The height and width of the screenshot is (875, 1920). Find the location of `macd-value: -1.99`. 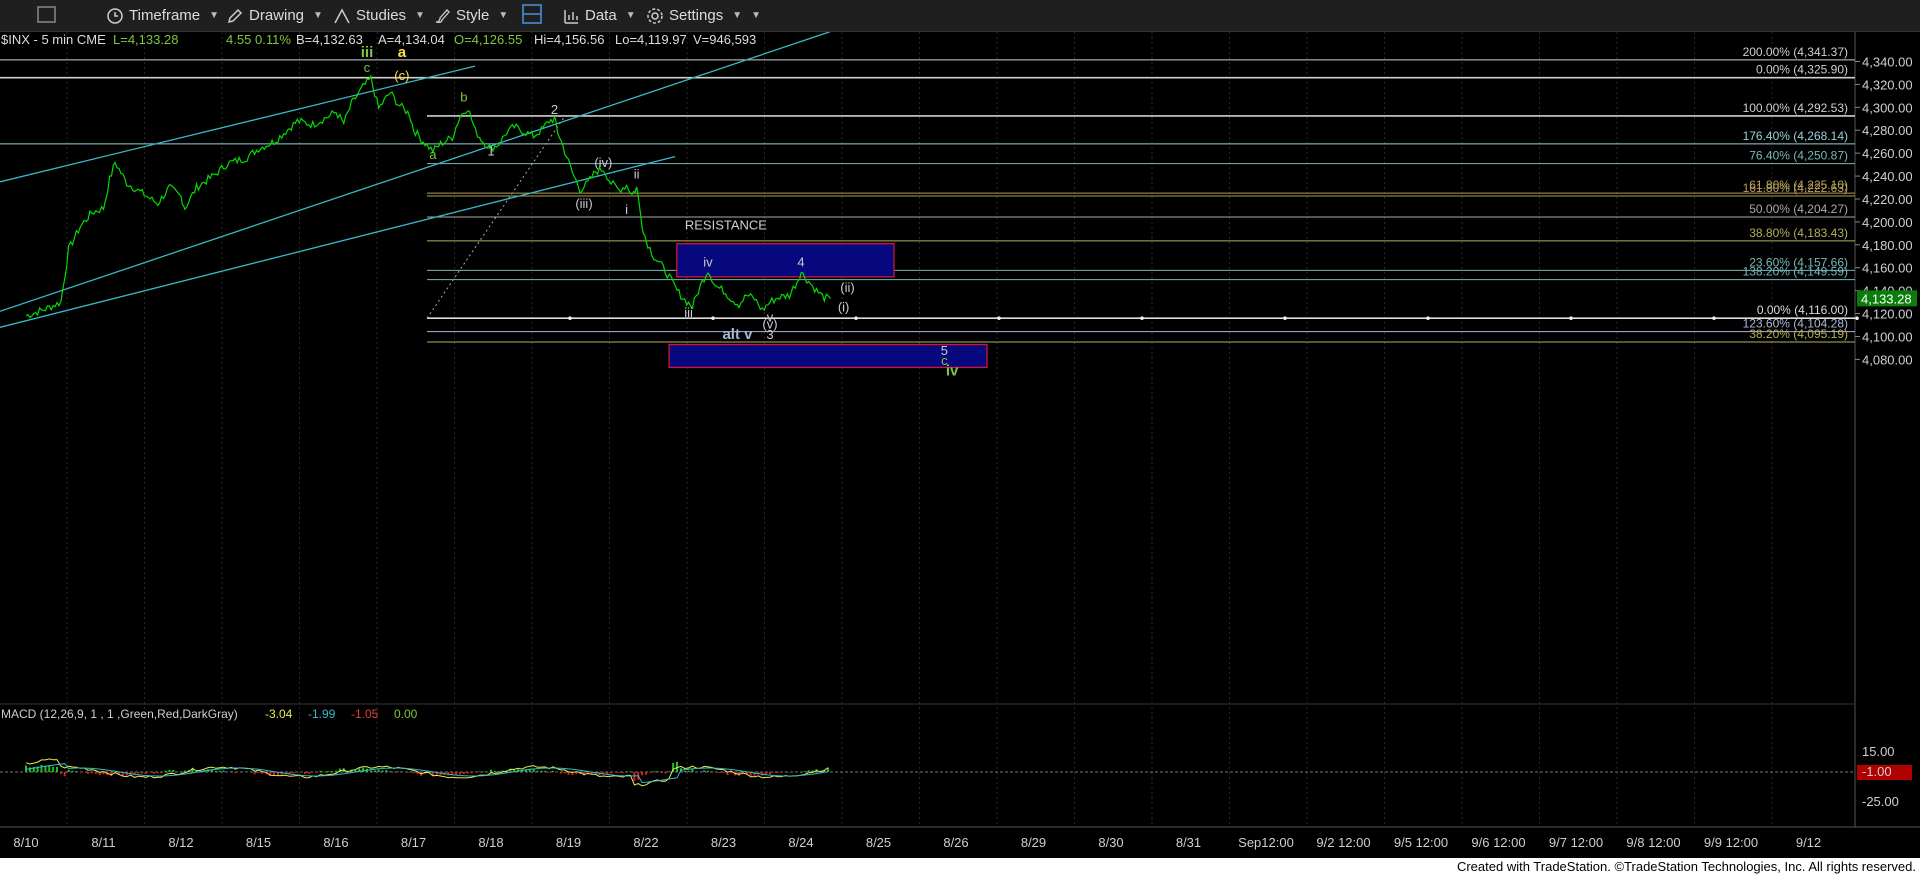

macd-value: -1.99 is located at coordinates (322, 714).